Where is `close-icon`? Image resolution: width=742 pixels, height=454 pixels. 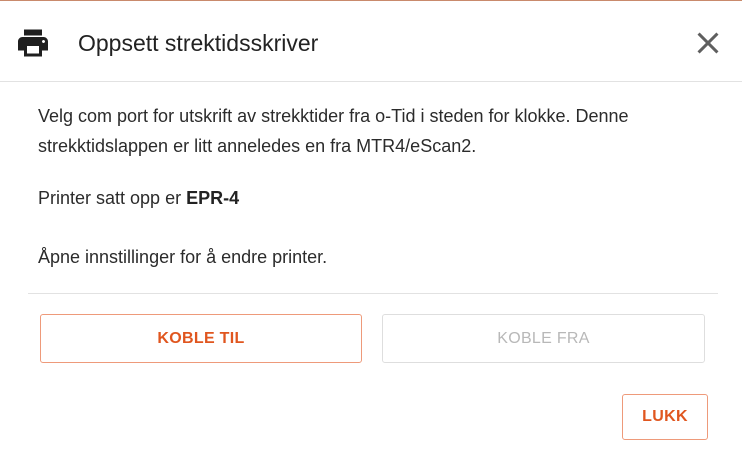
close-icon is located at coordinates (708, 43).